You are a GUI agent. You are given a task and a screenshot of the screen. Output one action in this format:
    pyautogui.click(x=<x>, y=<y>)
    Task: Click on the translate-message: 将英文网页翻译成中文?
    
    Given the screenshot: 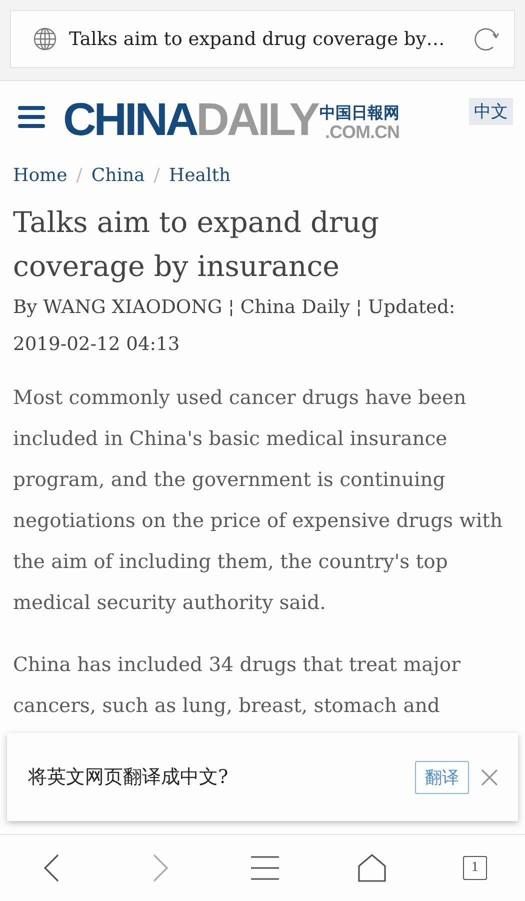 What is the action you would take?
    pyautogui.click(x=129, y=777)
    